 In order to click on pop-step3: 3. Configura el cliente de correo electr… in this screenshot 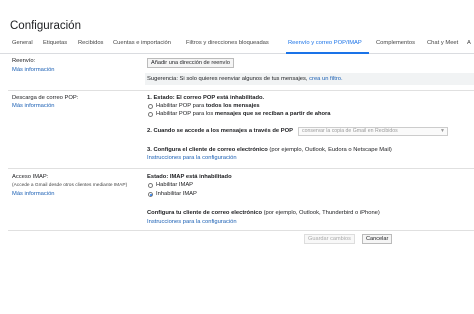, I will do `click(269, 150)`.